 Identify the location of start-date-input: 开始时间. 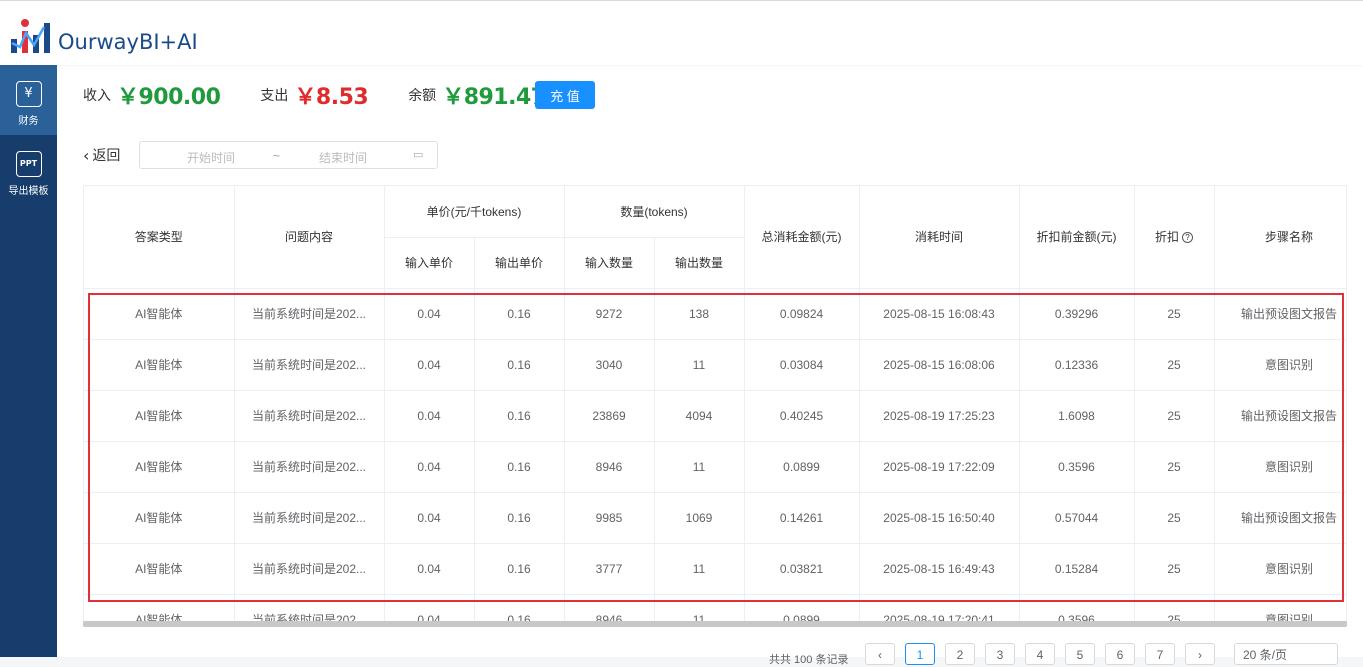
(211, 157).